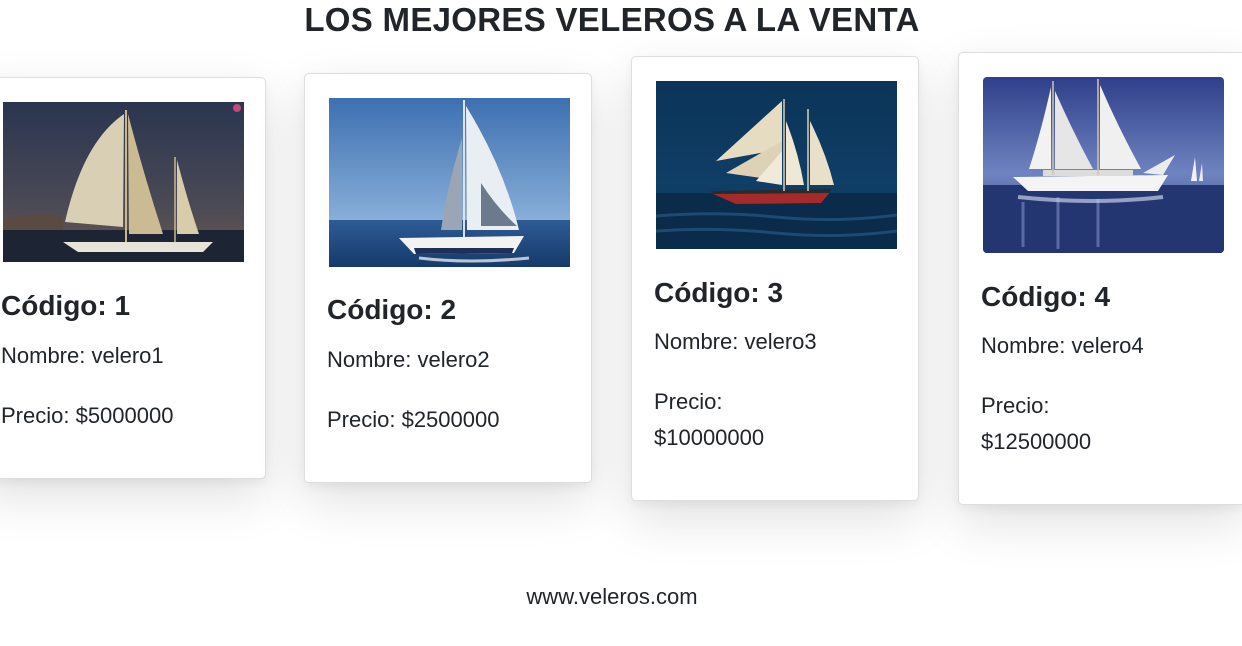  I want to click on card-nombre-4: Nombre: velero4, so click(1062, 345).